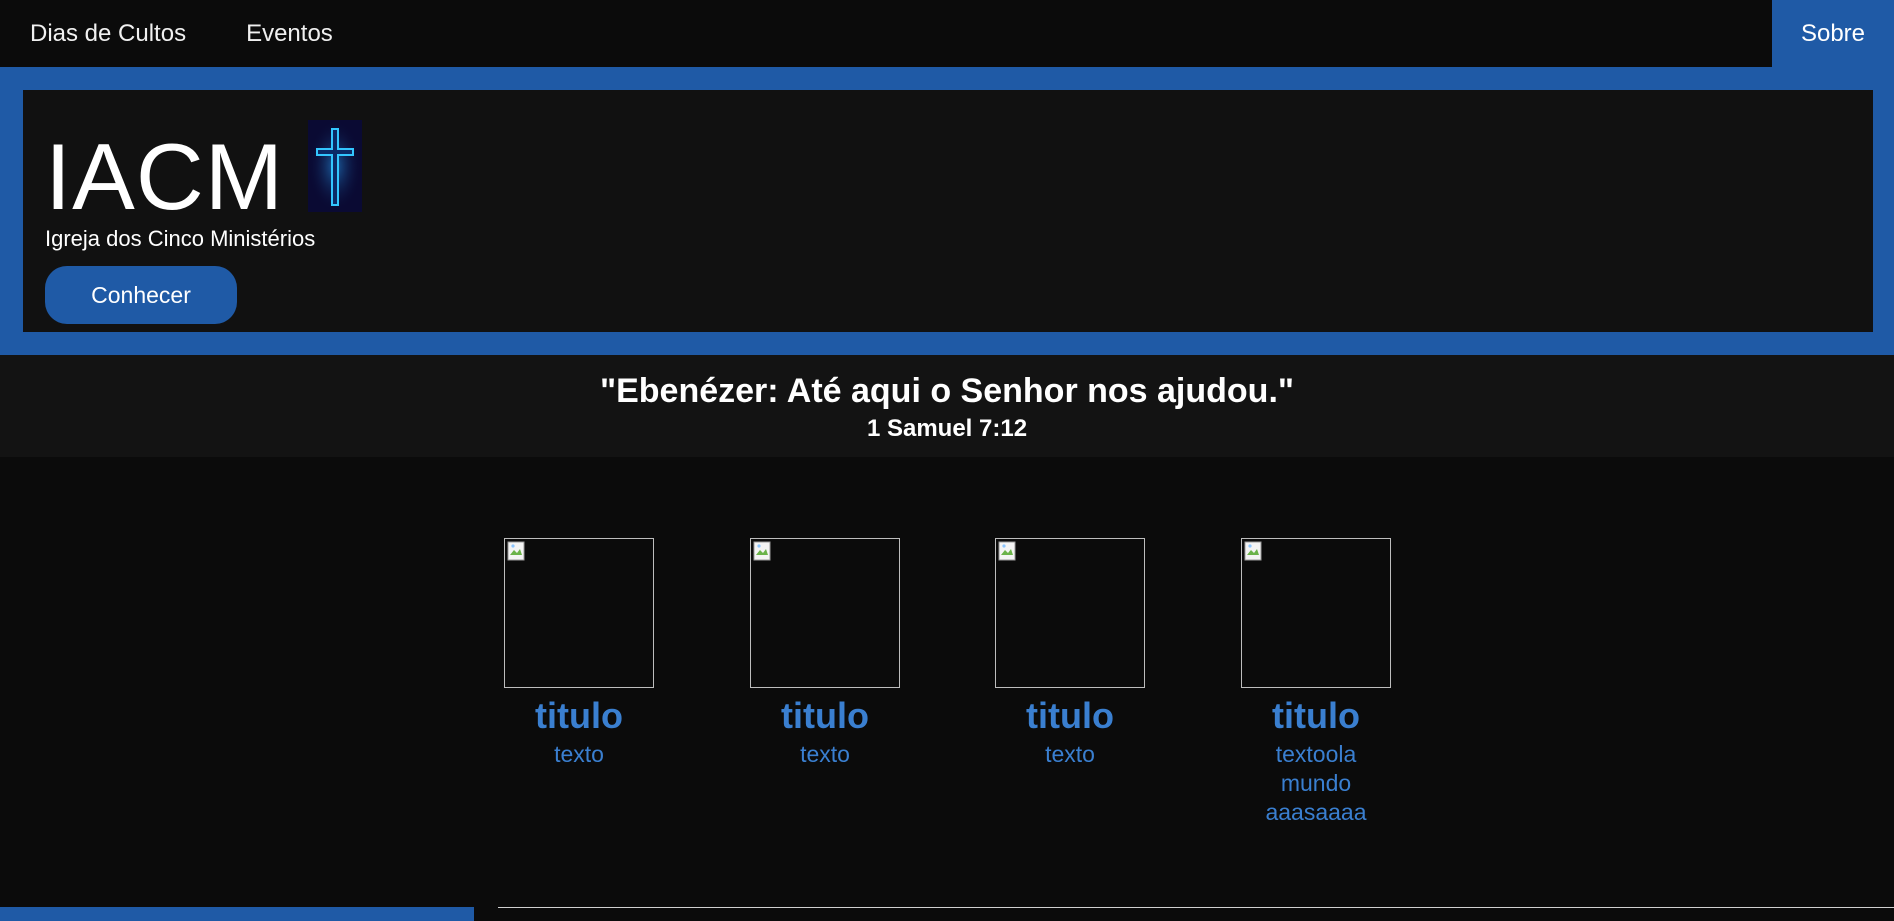 This screenshot has height=921, width=1894. I want to click on brand: IACM, so click(203, 172).